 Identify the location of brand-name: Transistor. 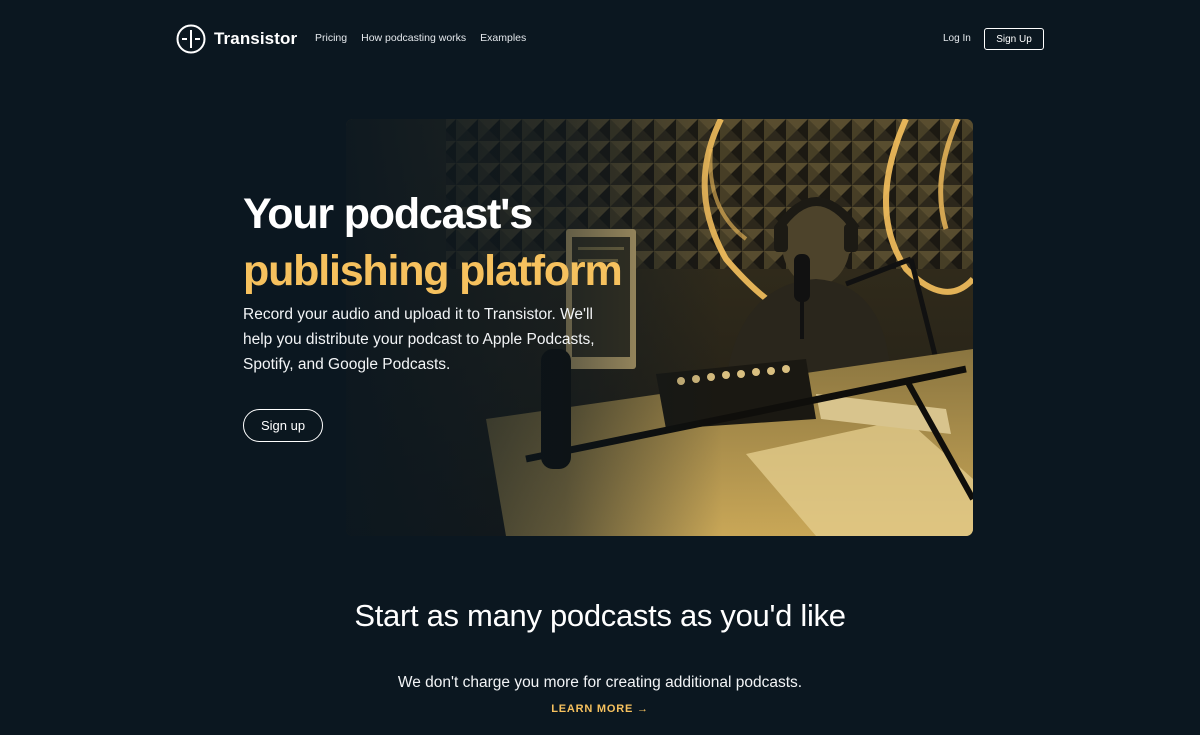
(256, 38).